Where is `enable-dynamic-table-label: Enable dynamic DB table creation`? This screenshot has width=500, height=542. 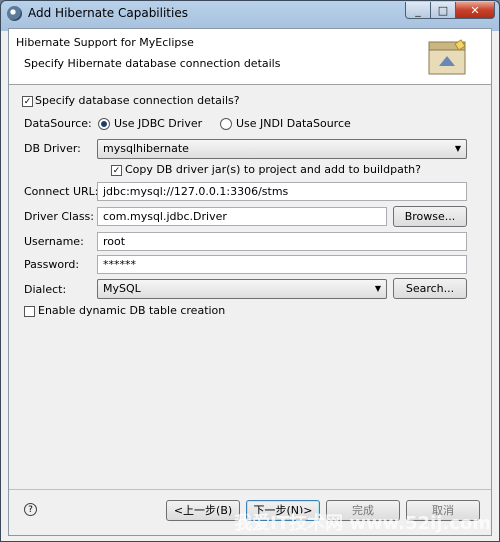
enable-dynamic-table-label: Enable dynamic DB table creation is located at coordinates (132, 310).